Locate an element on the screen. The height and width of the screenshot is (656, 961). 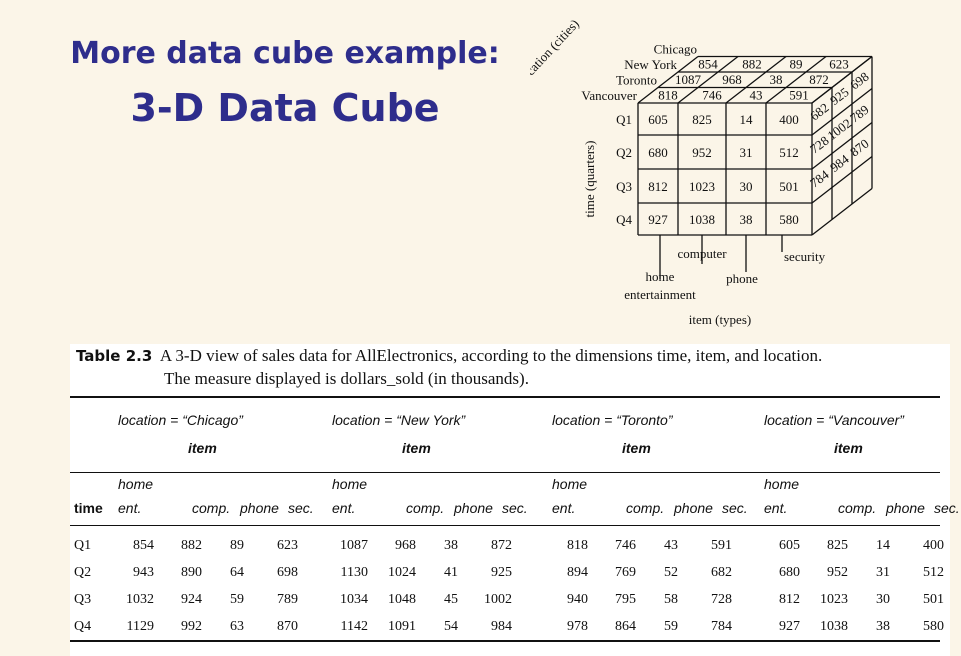
cube-top-value: 854 is located at coordinates (708, 63).